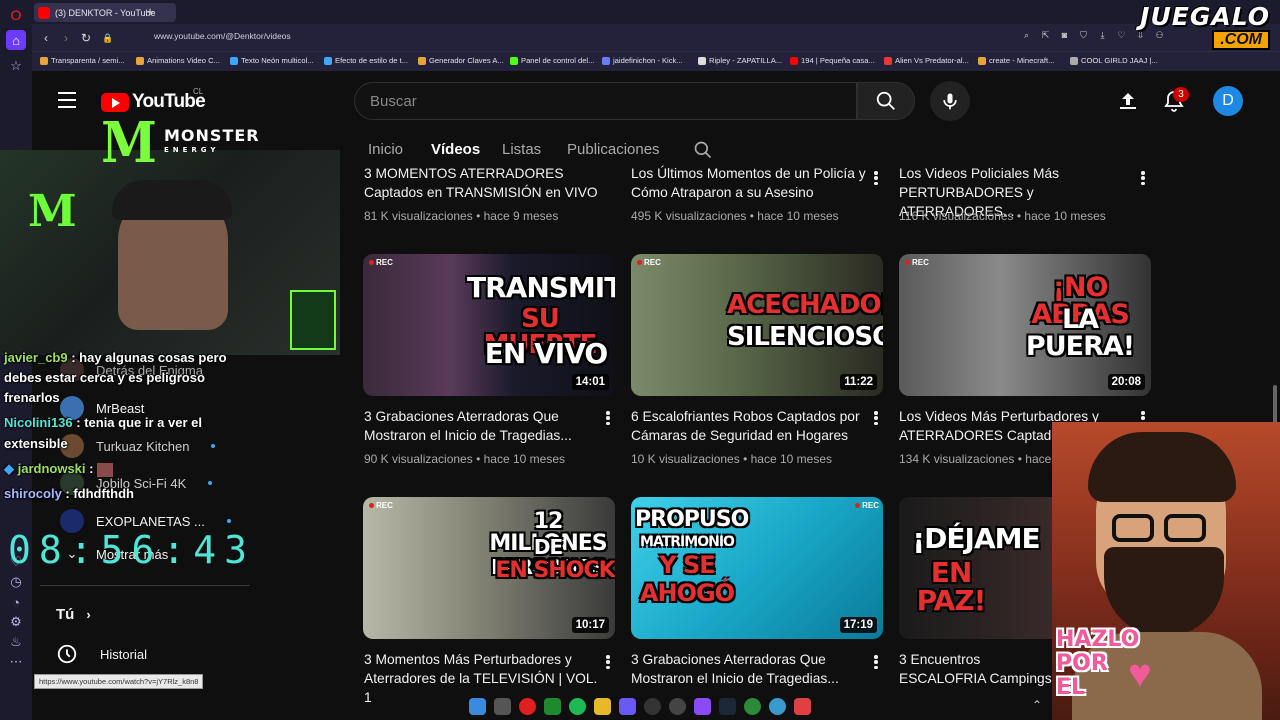 This screenshot has width=1280, height=720. Describe the element at coordinates (577, 706) in the screenshot. I see `spotify-icon` at that location.